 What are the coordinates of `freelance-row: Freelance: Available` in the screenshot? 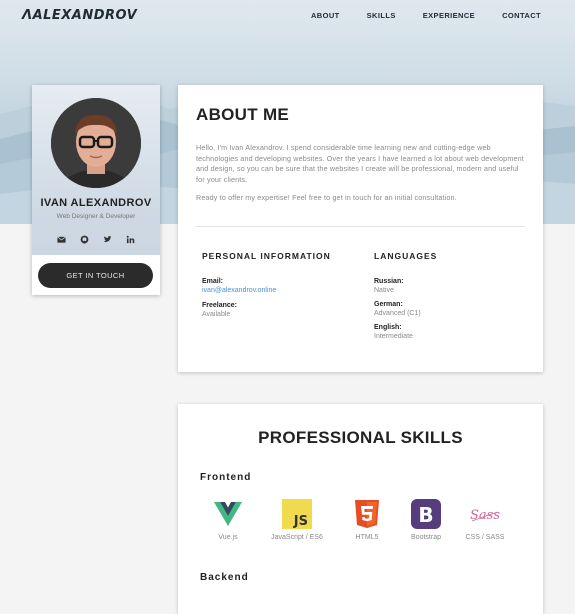 It's located at (219, 310).